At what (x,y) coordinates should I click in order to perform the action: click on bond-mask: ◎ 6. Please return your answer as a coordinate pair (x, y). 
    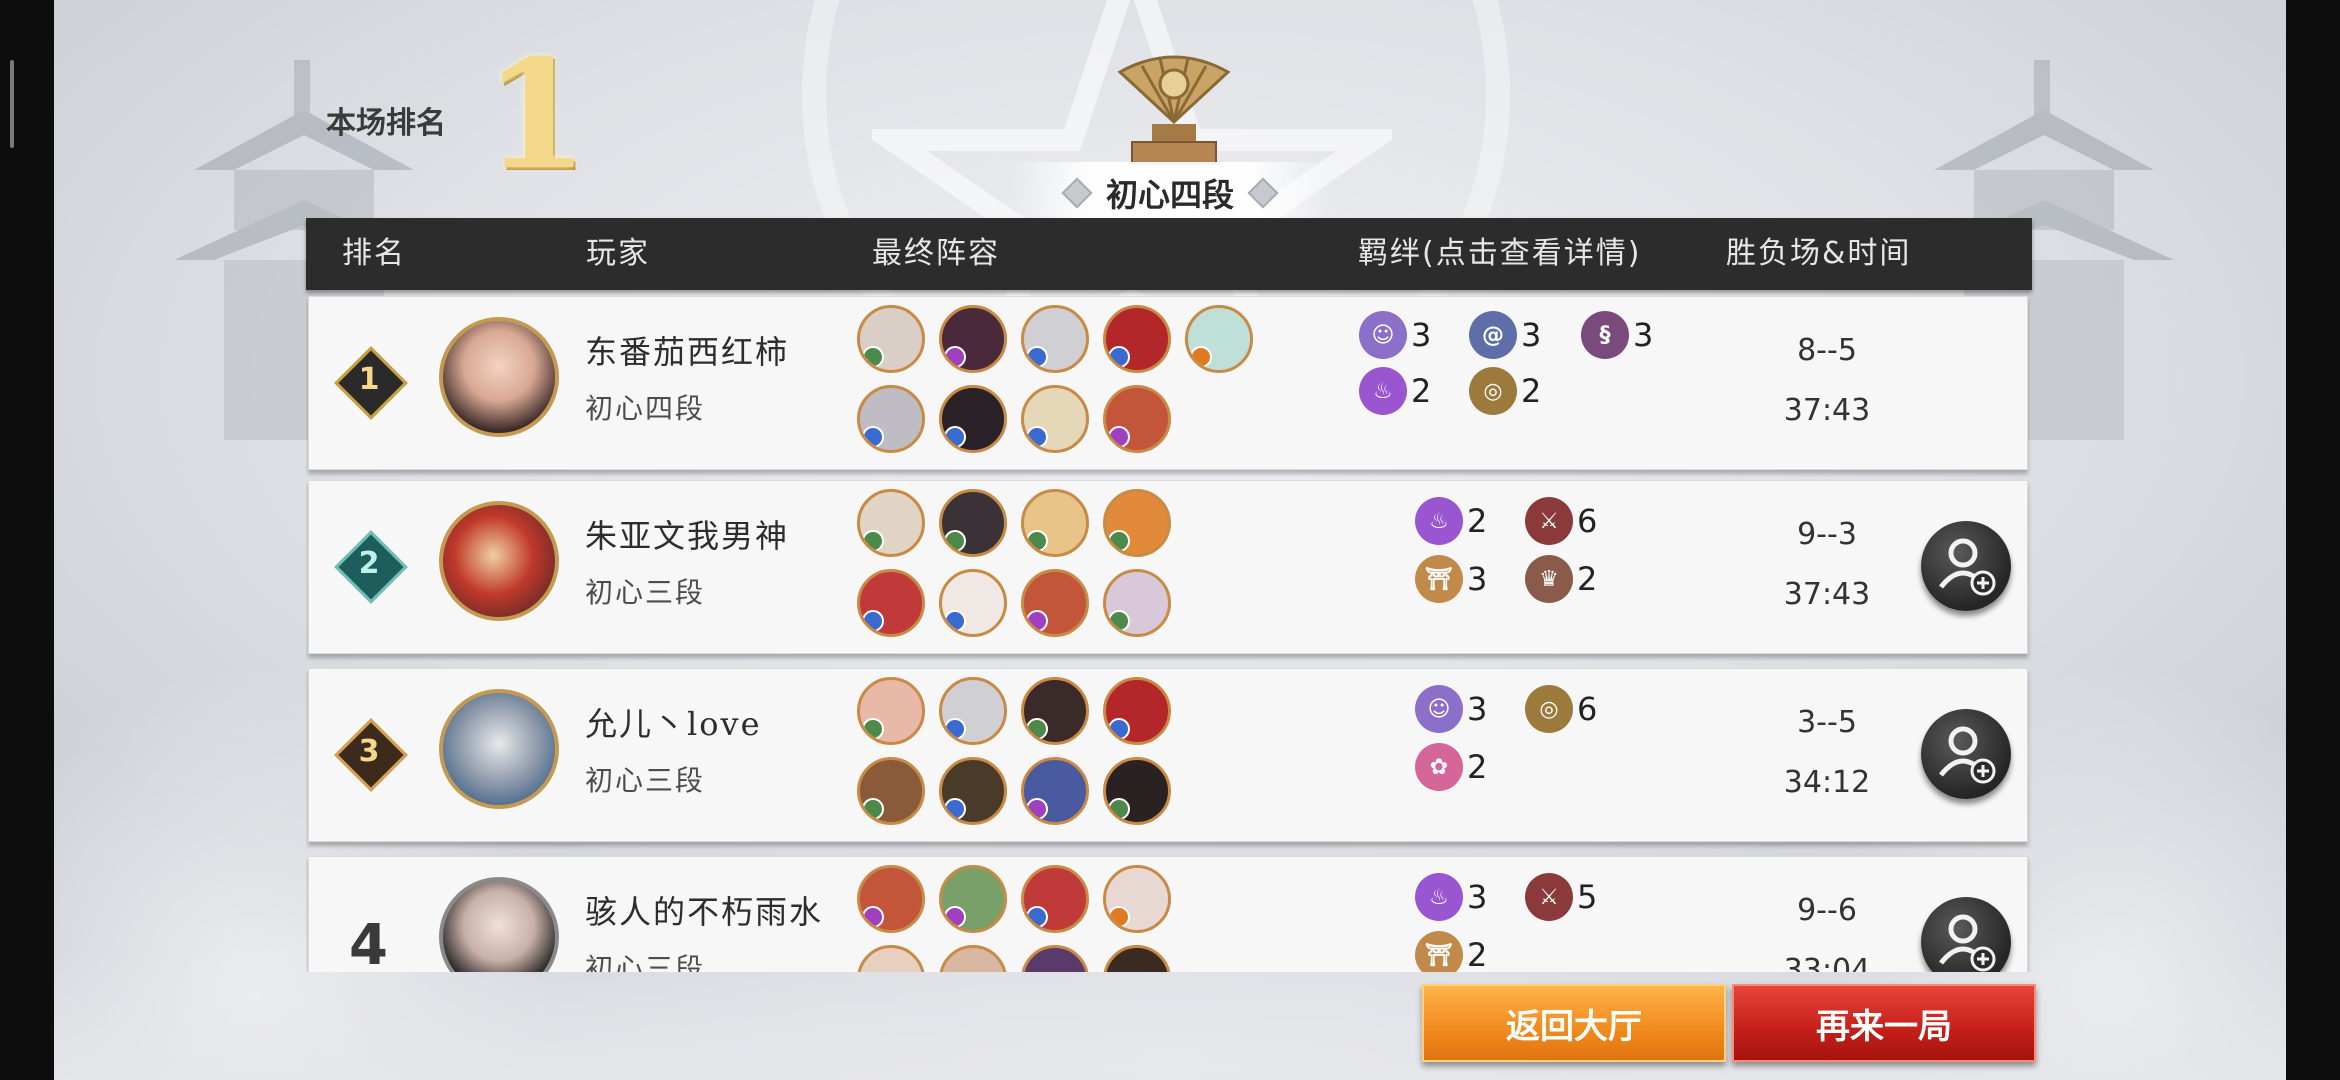
    Looking at the image, I should click on (1561, 709).